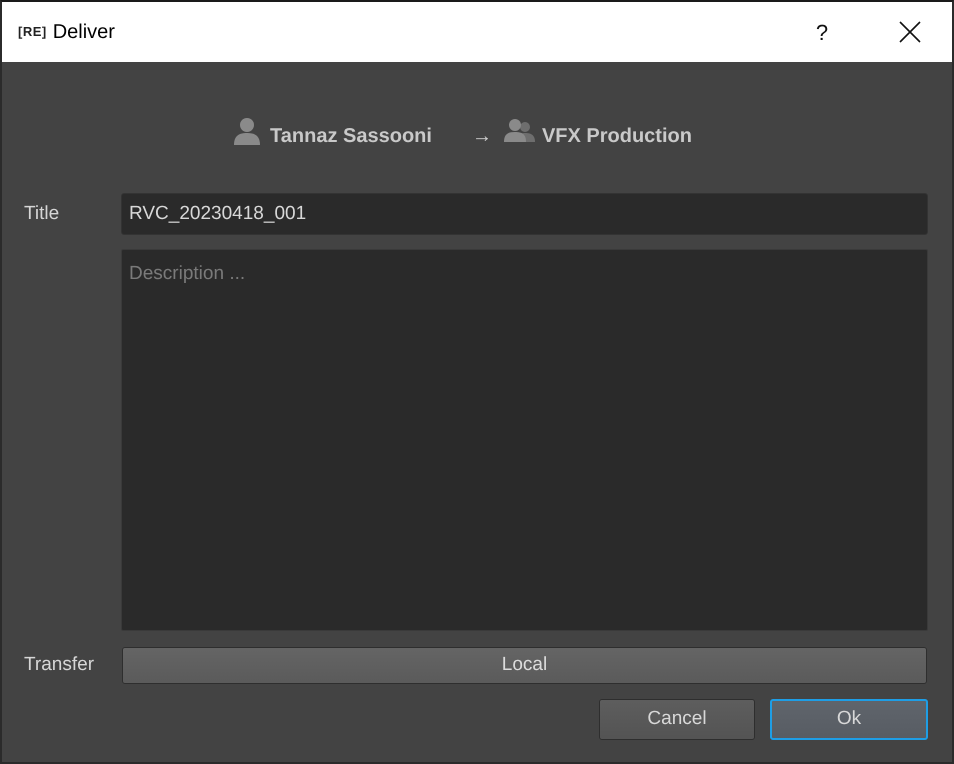  I want to click on title-field: RVC_20230418_001, so click(524, 214).